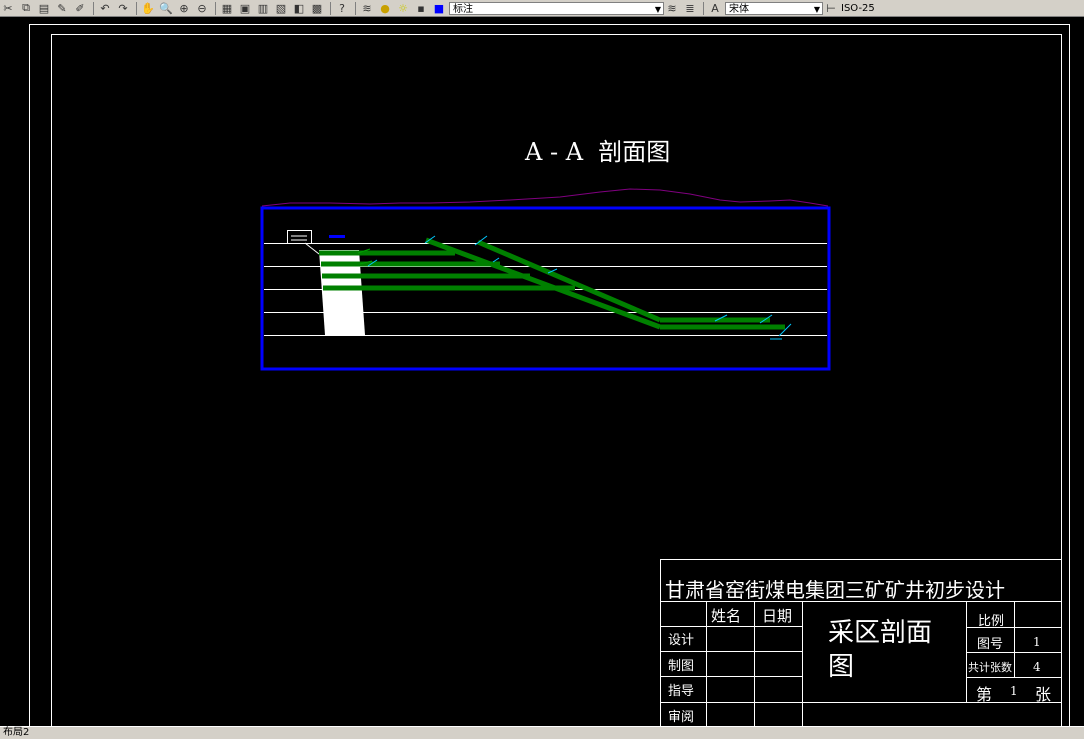 The image size is (1084, 739). What do you see at coordinates (681, 691) in the screenshot?
I see `row-guide-label: 指导` at bounding box center [681, 691].